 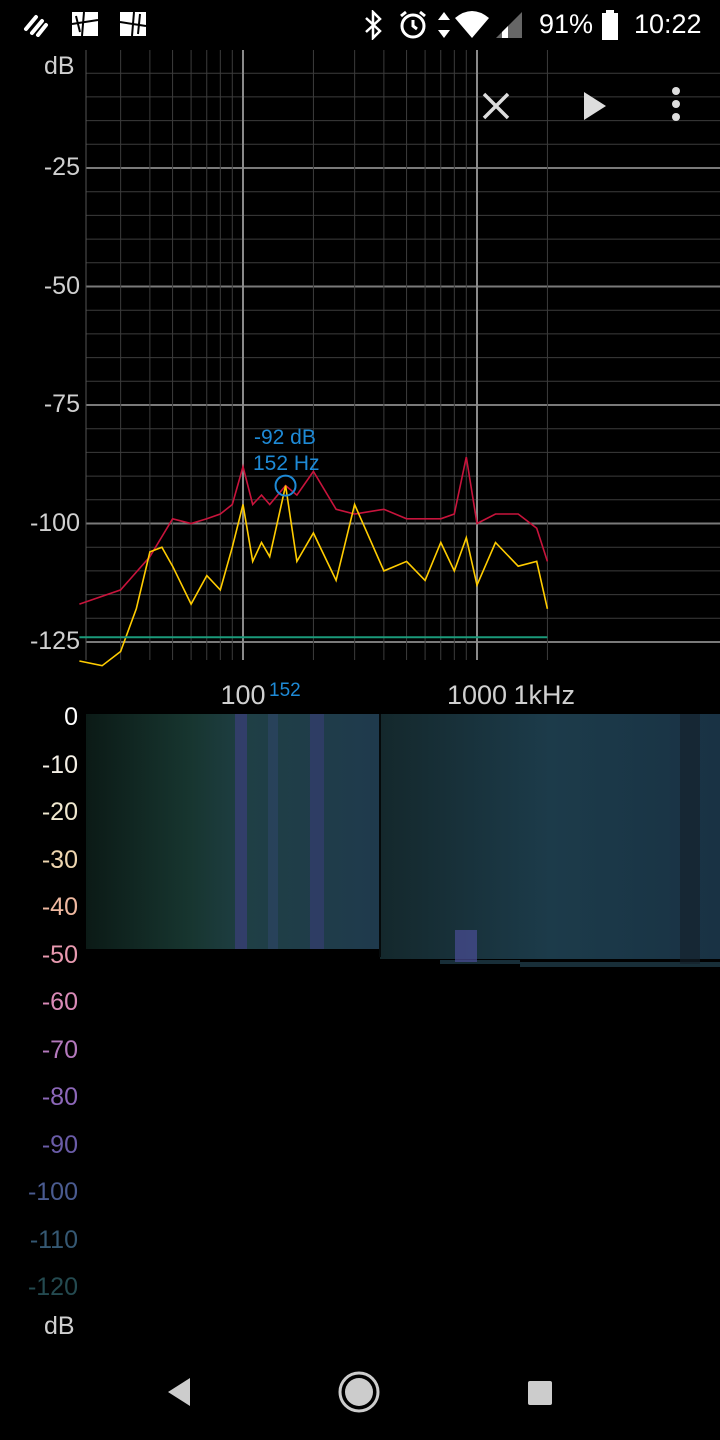 I want to click on spectrogram-unit-label: dB, so click(x=59, y=1326).